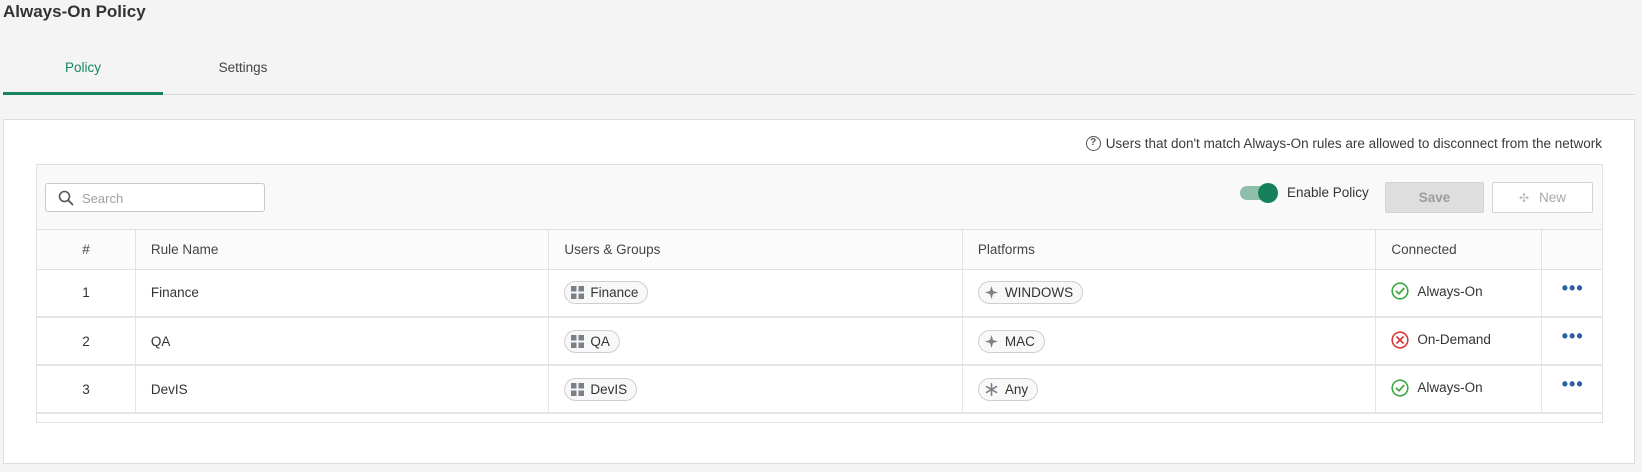 The image size is (1642, 472). I want to click on column-header-connected: Connected, so click(1458, 250).